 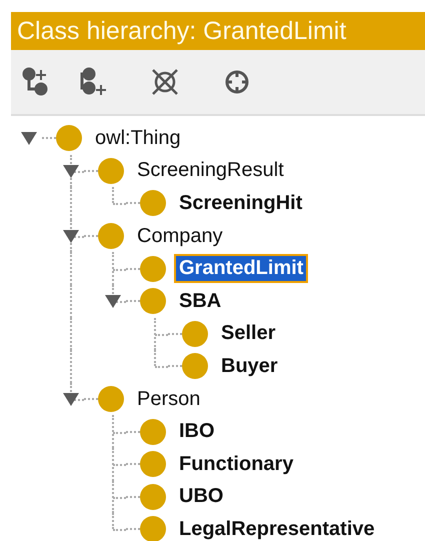 I want to click on class-node: ScreeningResult, so click(x=210, y=171).